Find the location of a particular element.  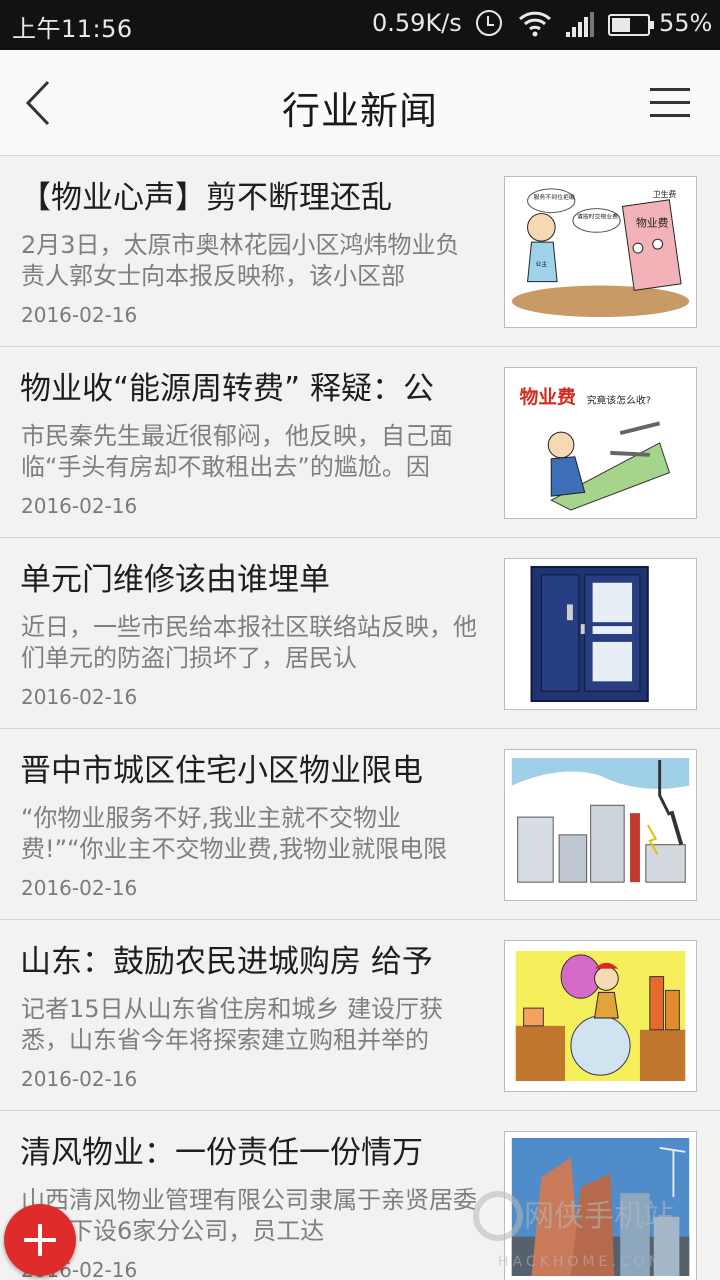

news-summary: 2月3日，太原市奥林花园小区鸿炜物业负责人郭女士向本报反映称，该小区部 is located at coordinates (240, 260).